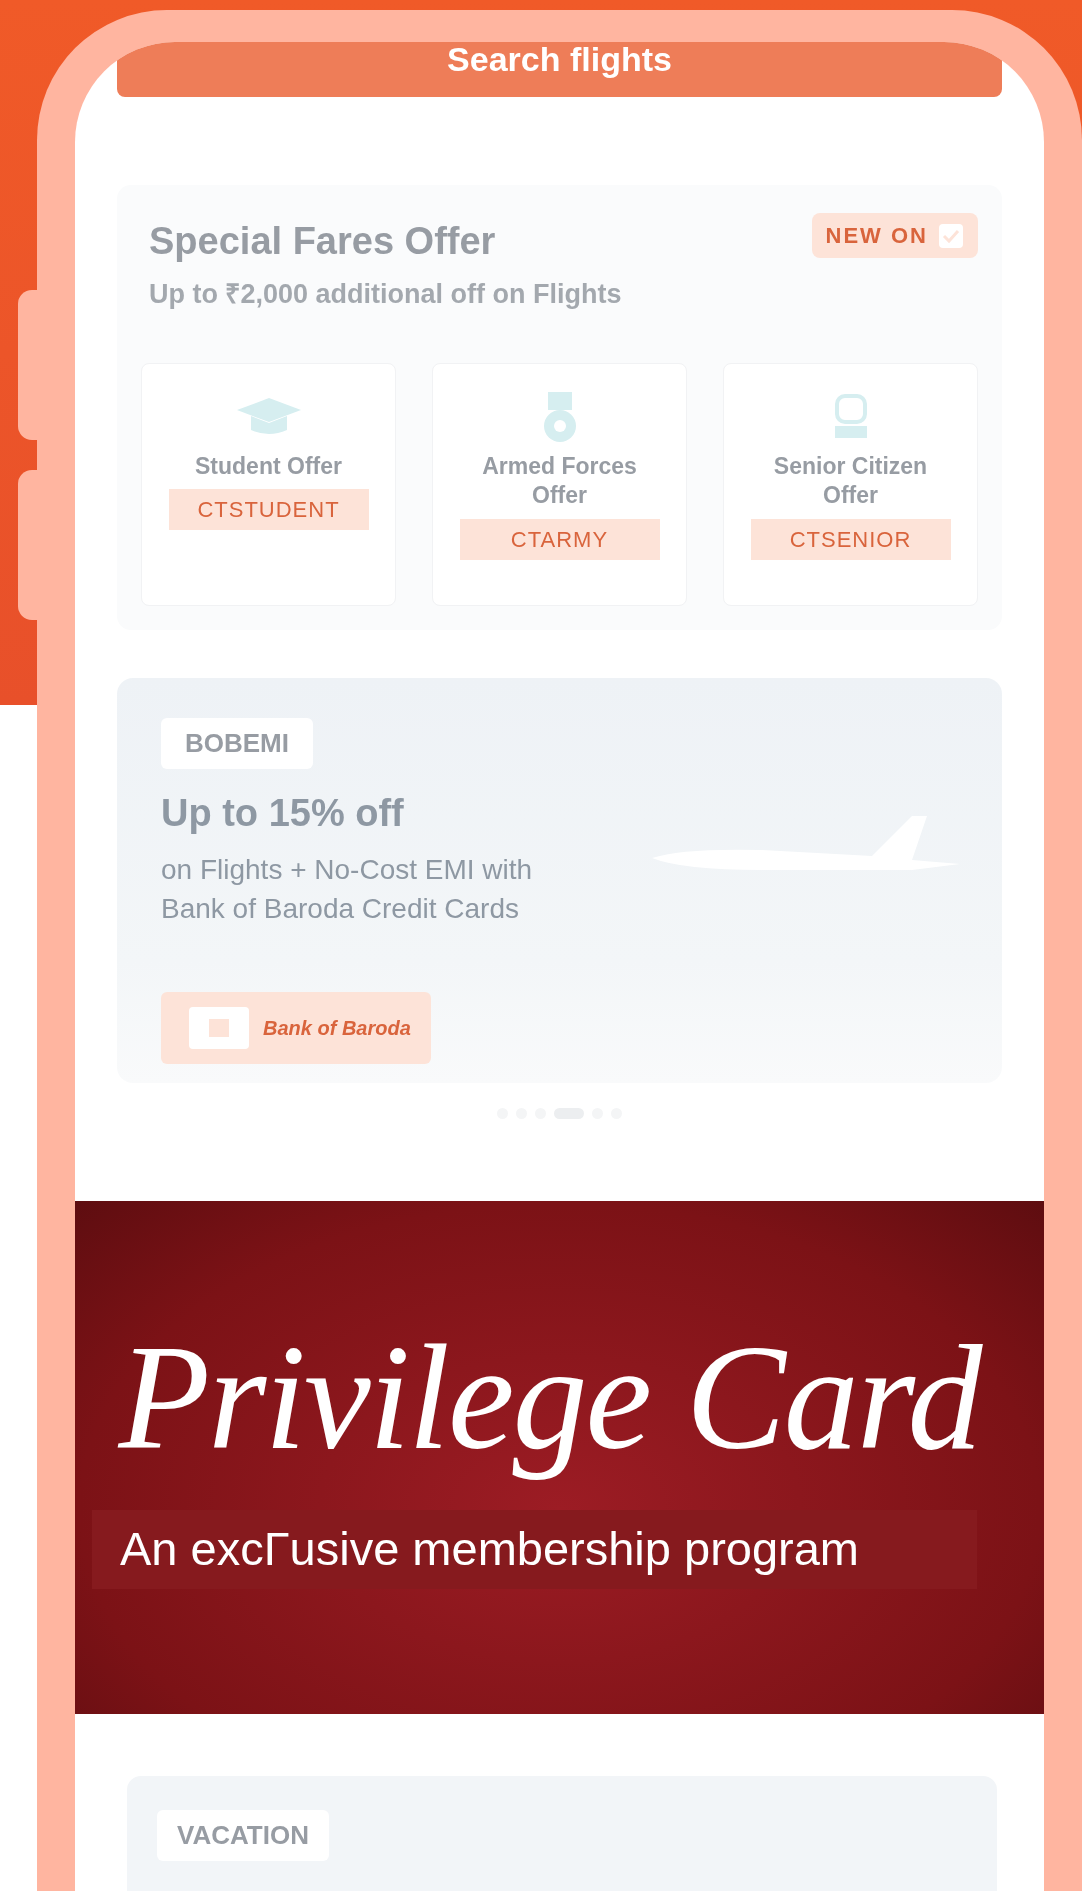 The width and height of the screenshot is (1082, 1891). What do you see at coordinates (562, 1833) in the screenshot?
I see `vacation-banner: VACATION` at bounding box center [562, 1833].